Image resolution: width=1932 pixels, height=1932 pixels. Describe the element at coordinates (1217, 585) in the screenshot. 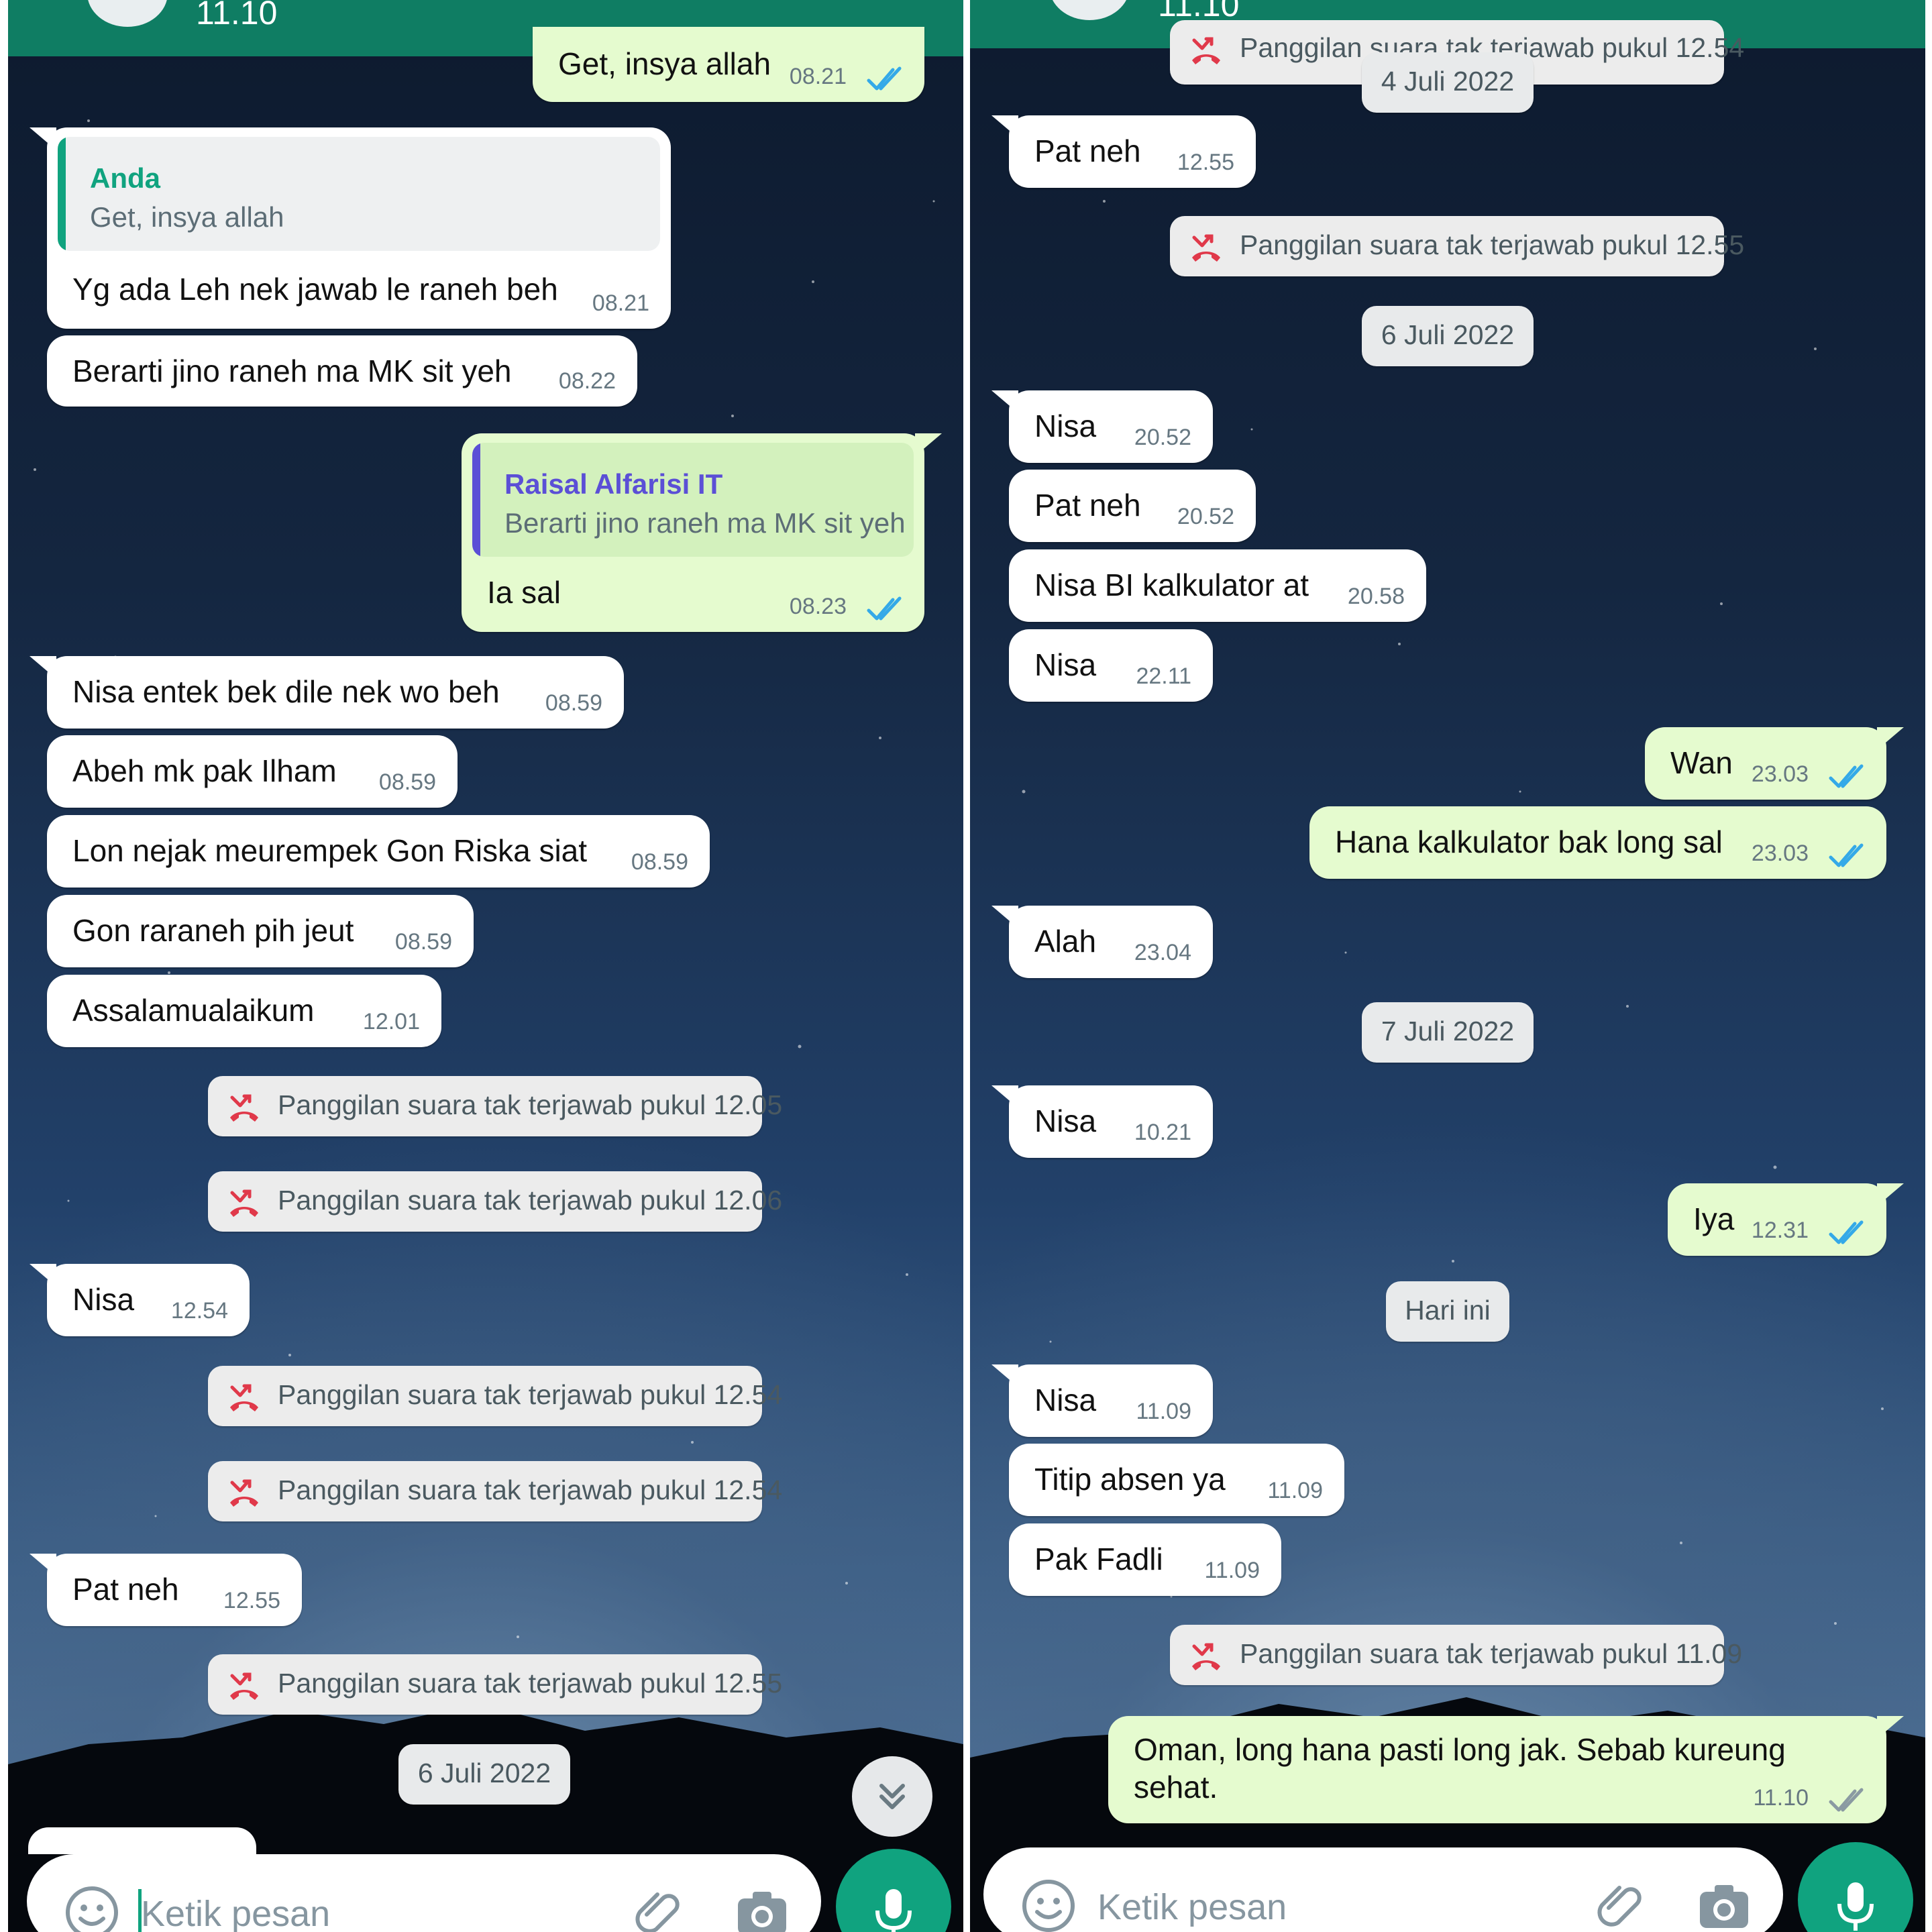

I see `incoming-message: Nisa BI kalkulator at 20.58` at that location.